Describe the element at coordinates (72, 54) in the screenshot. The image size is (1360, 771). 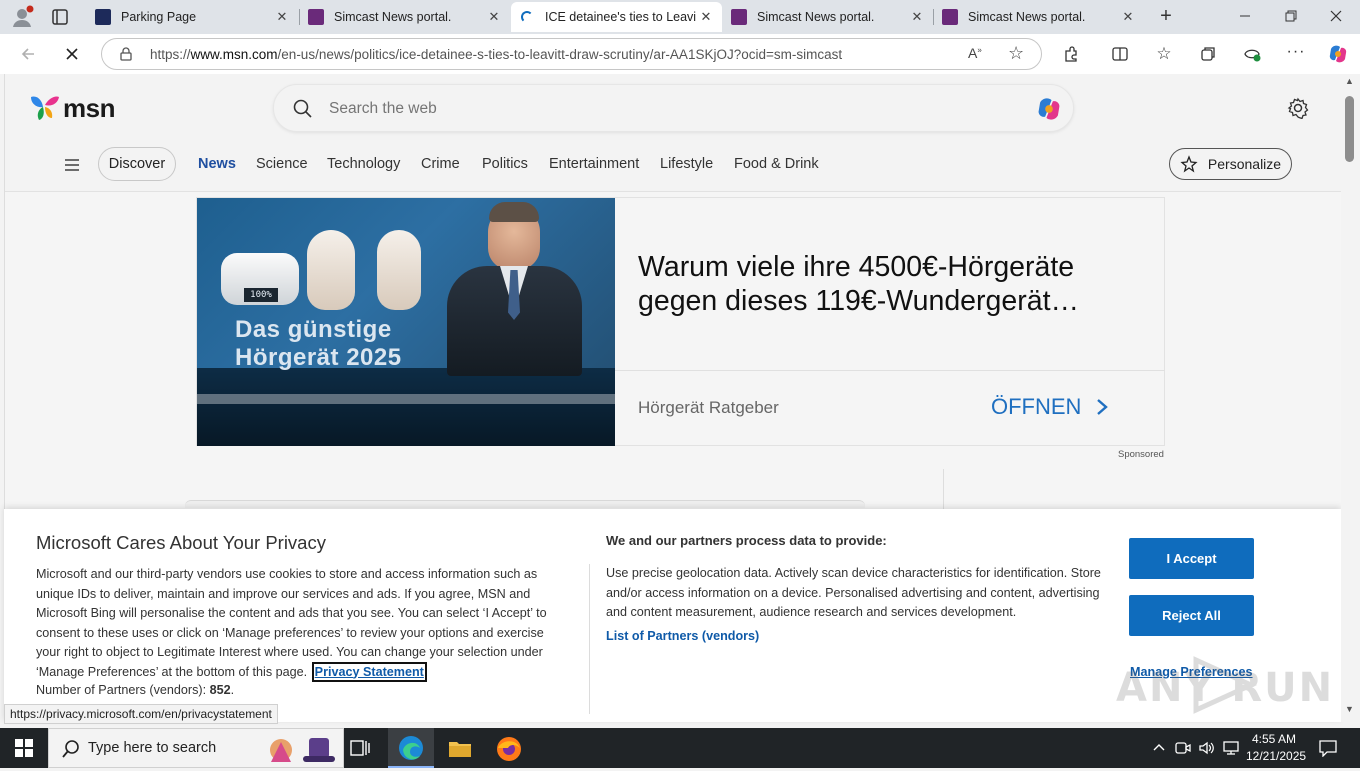
I see `stop-loading-icon` at that location.